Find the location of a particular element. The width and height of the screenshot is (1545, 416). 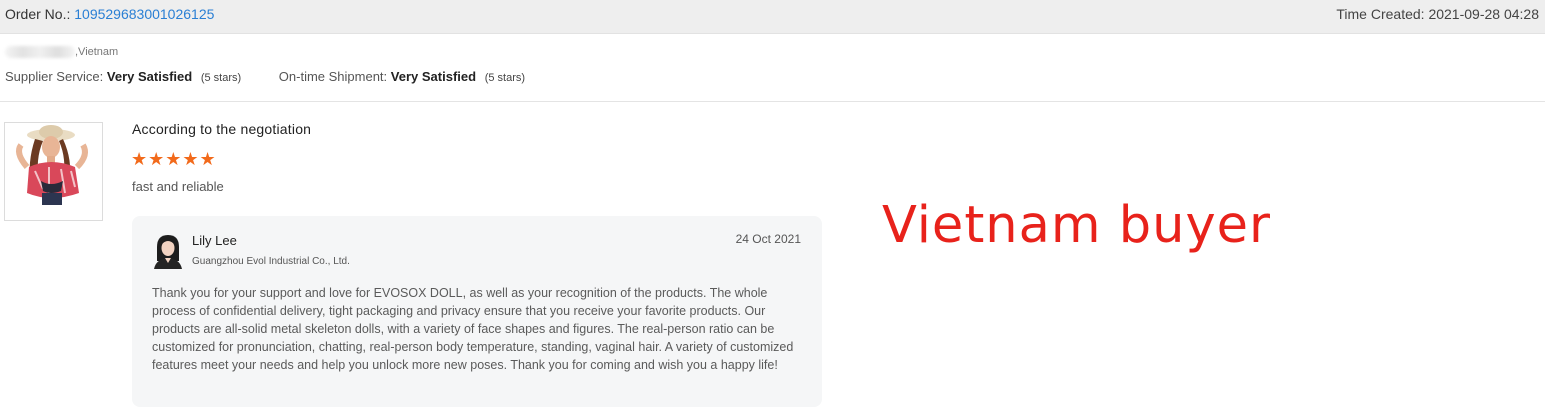

time-created-value: 2021-09-28 04:28 is located at coordinates (1483, 14).